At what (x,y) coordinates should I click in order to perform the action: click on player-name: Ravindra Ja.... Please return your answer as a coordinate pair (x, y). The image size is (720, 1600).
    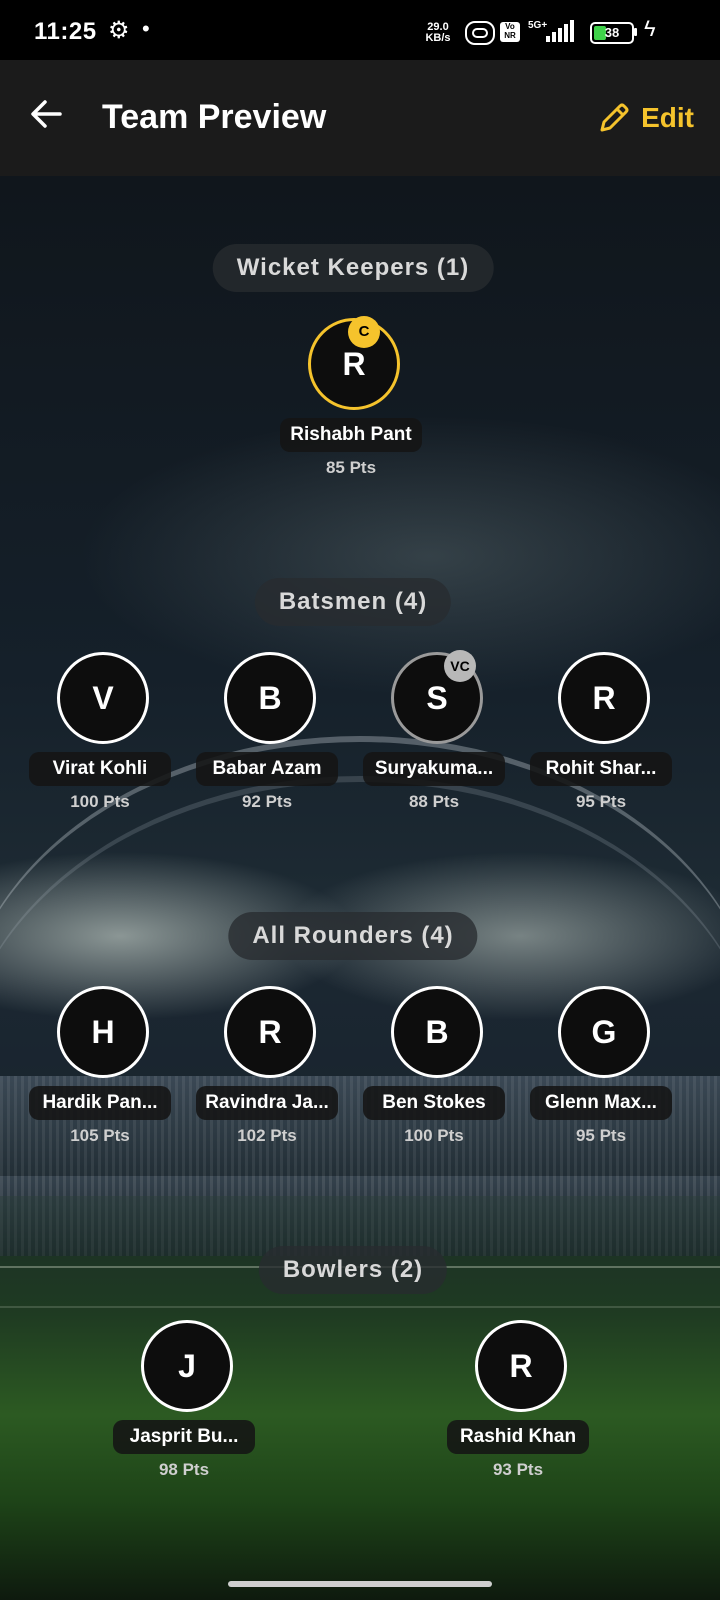
    Looking at the image, I should click on (267, 1103).